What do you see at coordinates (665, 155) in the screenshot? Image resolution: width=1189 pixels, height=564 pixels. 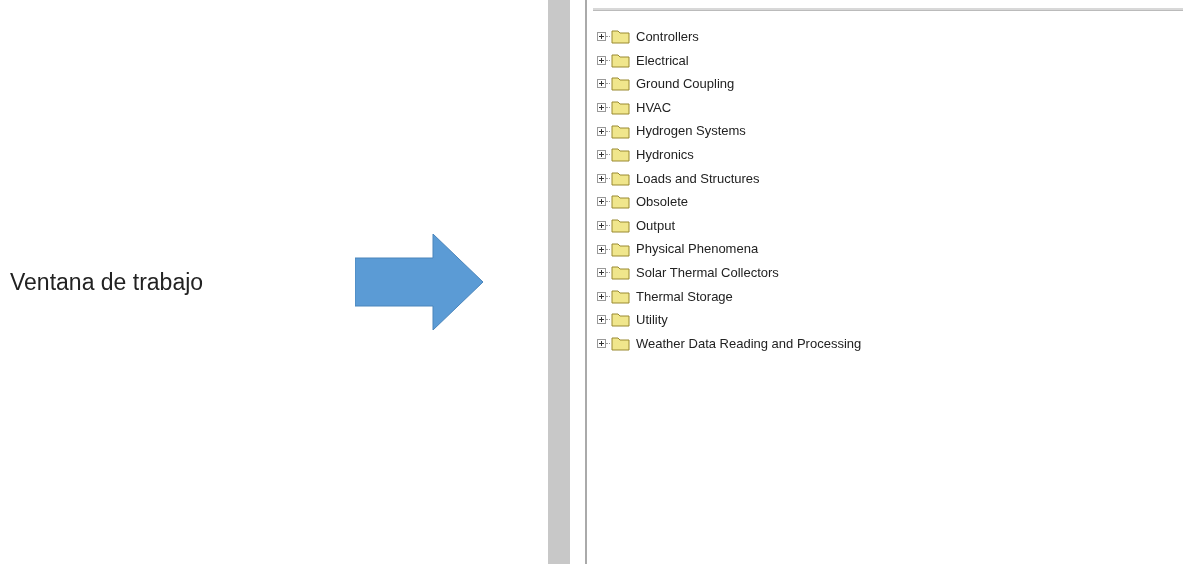 I see `tree-item: Hydronics` at bounding box center [665, 155].